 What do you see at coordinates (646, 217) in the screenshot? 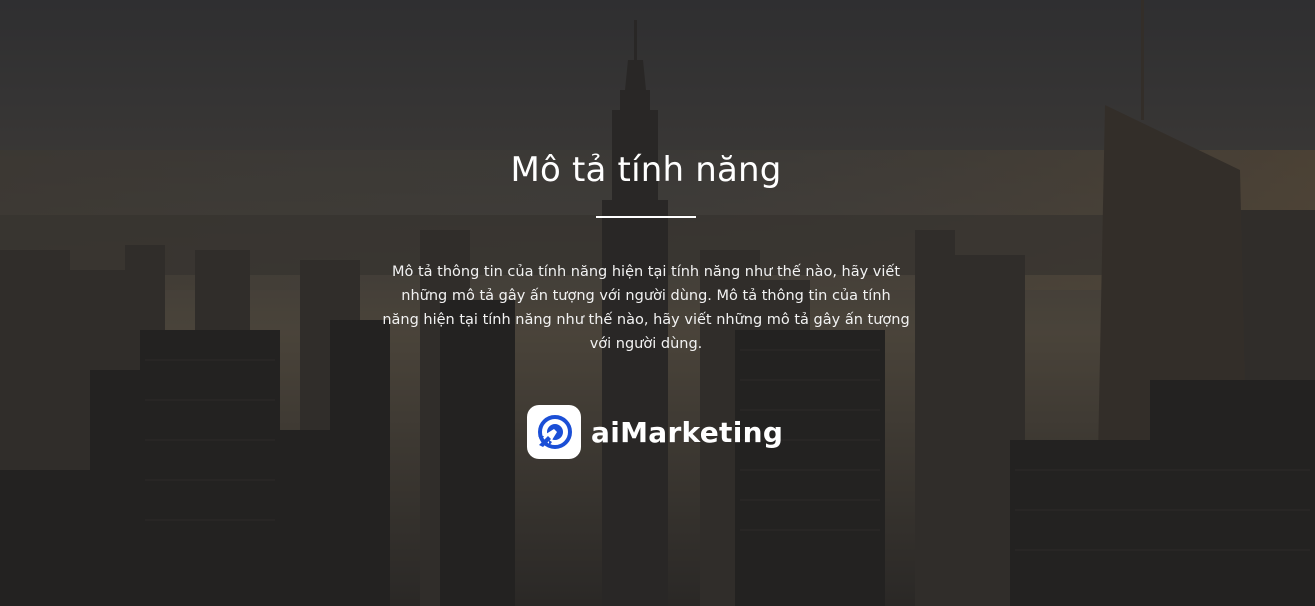
I see `title-divider` at bounding box center [646, 217].